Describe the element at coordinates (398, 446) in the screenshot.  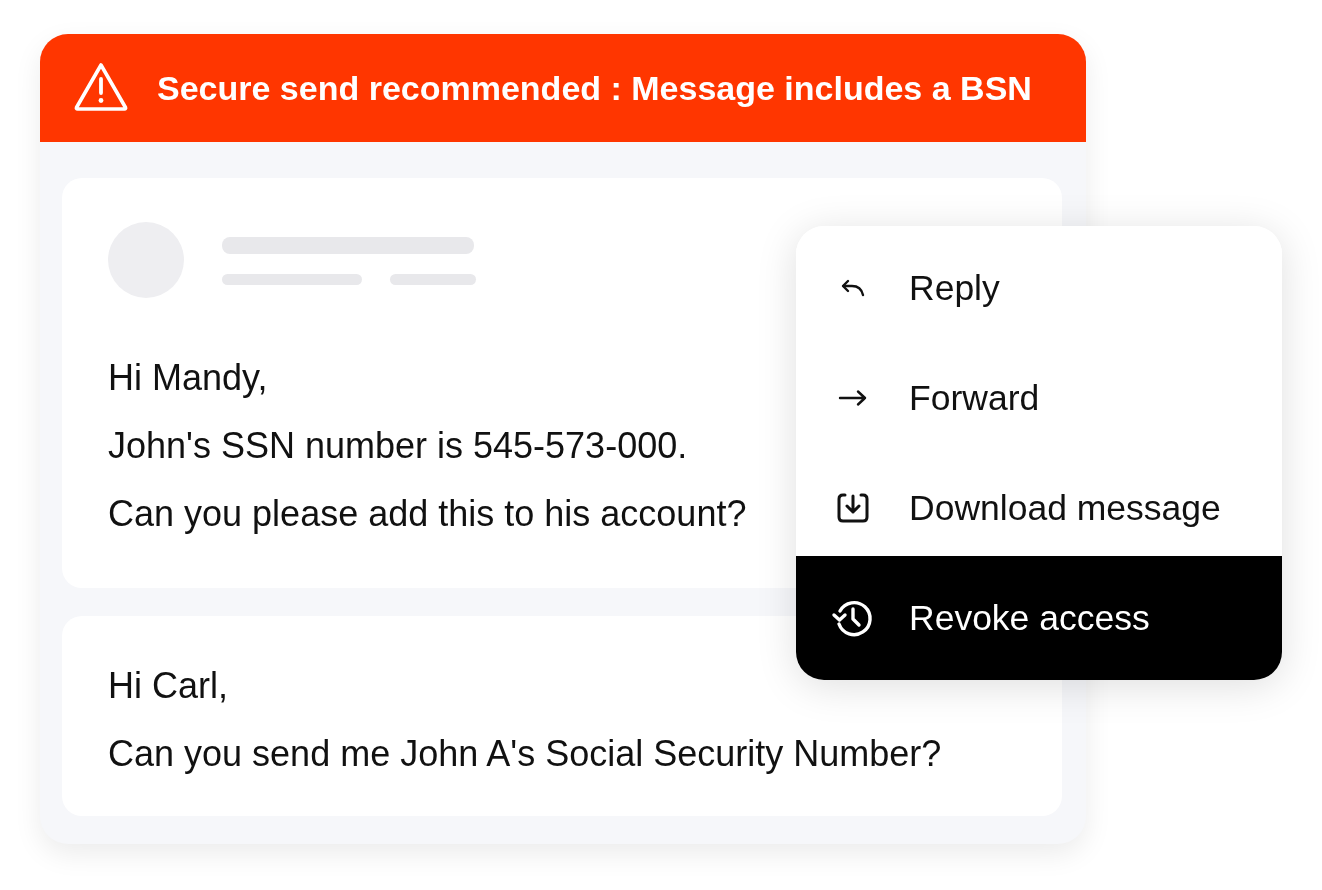
I see `message-text: John's SSN number is 545-573-000.` at that location.